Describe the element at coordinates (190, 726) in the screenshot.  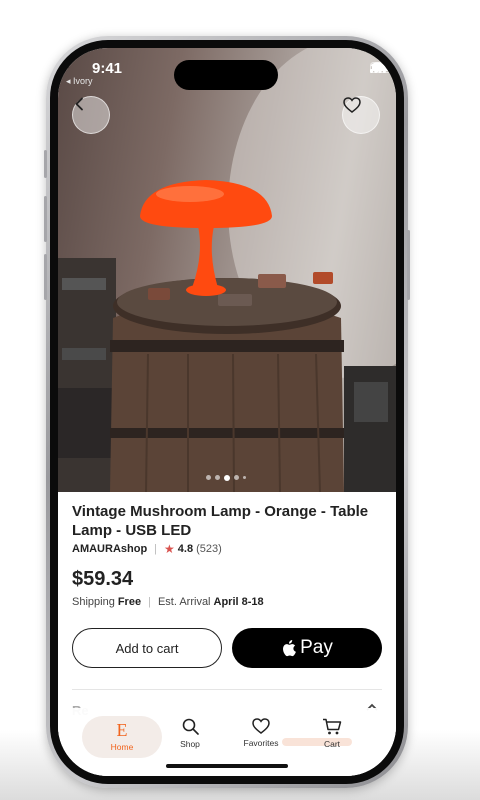
I see `search-icon` at that location.